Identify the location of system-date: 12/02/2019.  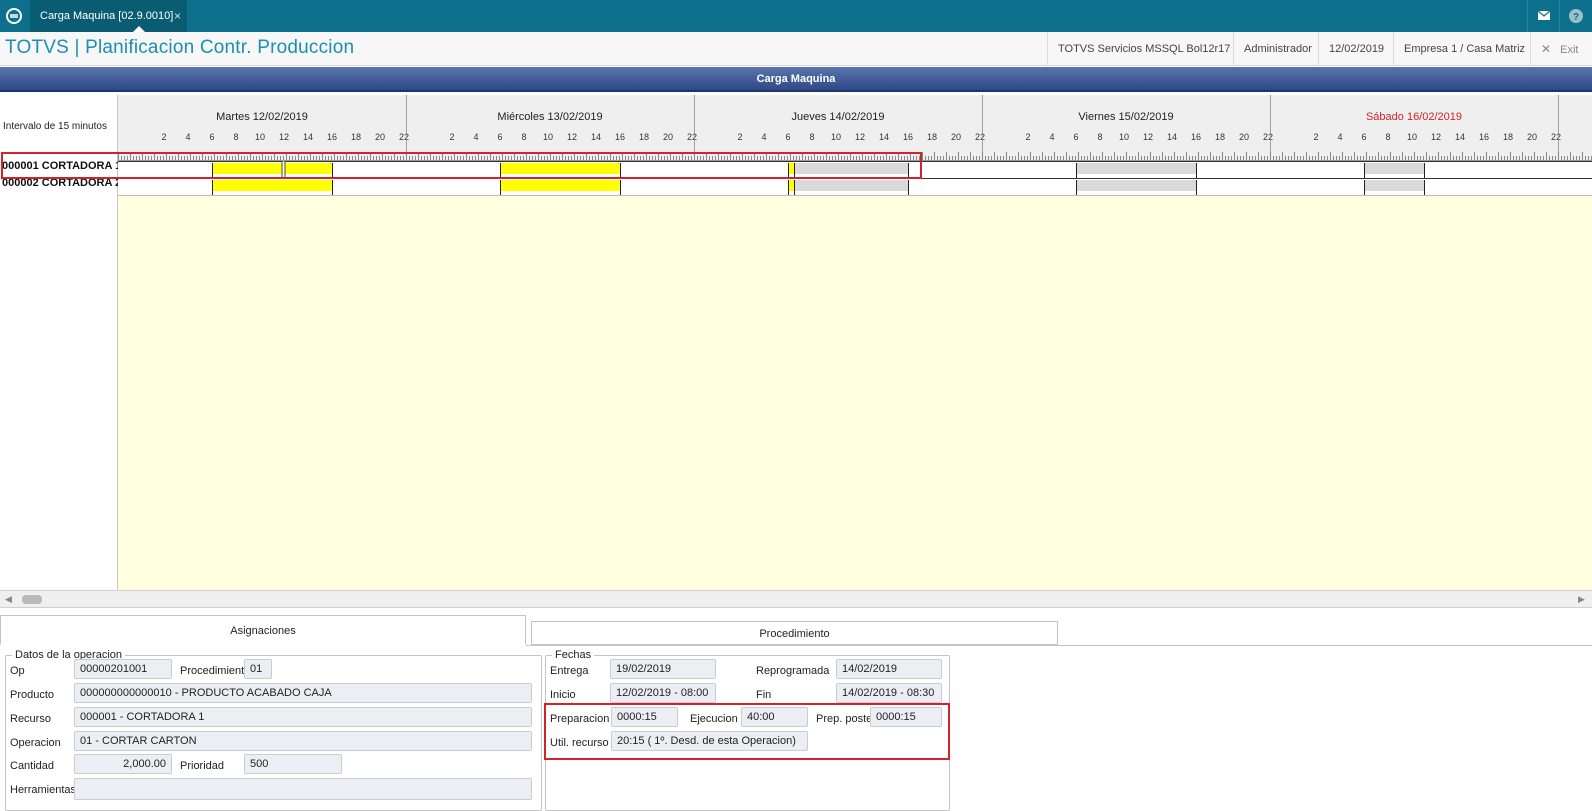
(1356, 49).